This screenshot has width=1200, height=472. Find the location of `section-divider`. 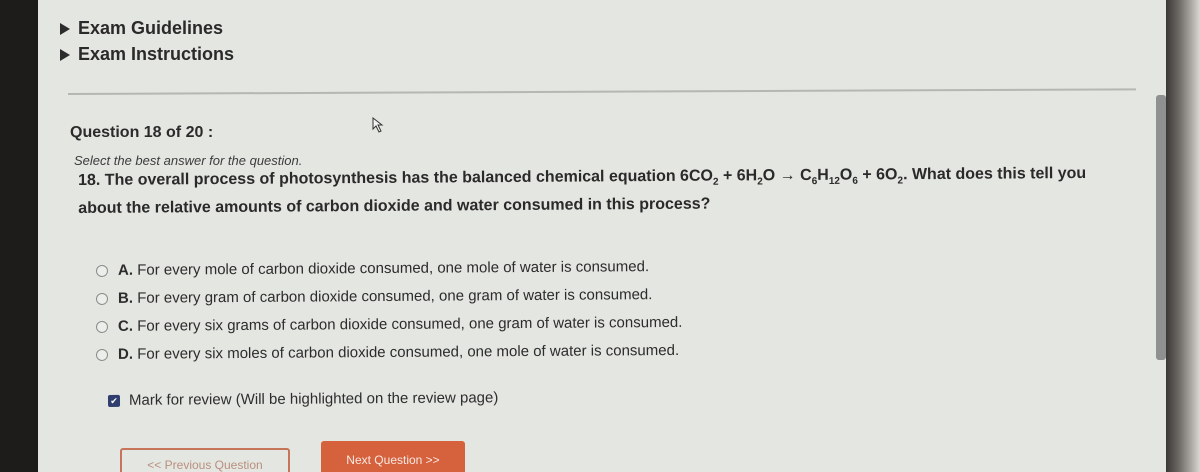

section-divider is located at coordinates (601, 91).